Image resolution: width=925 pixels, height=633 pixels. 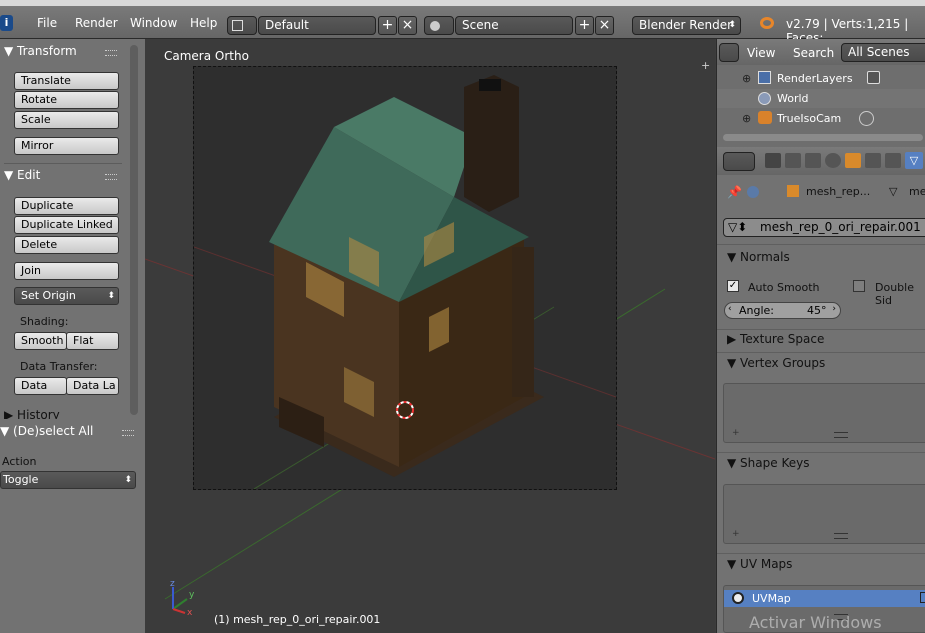 What do you see at coordinates (705, 65) in the screenshot?
I see `properties-toggle-icon: +` at bounding box center [705, 65].